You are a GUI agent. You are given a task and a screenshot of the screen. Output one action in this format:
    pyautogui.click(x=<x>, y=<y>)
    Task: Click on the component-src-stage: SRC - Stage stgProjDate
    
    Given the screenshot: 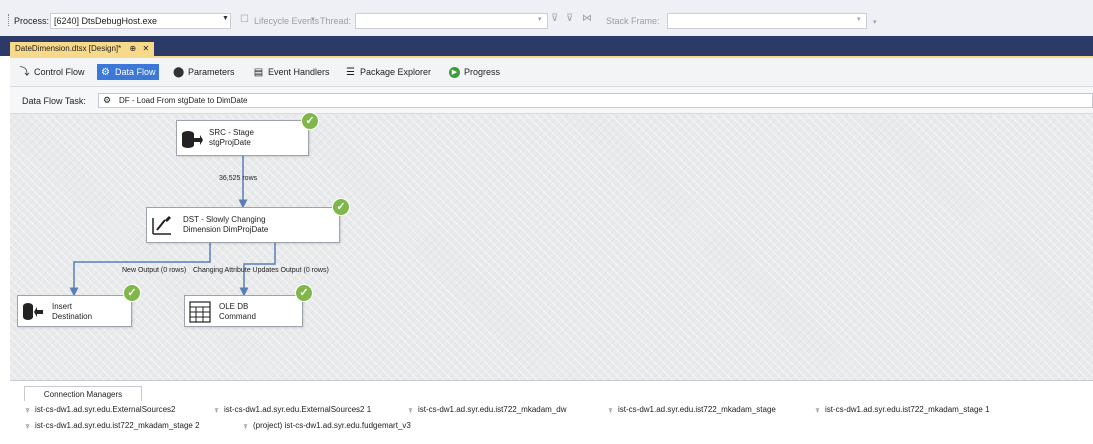 What is the action you would take?
    pyautogui.click(x=242, y=138)
    